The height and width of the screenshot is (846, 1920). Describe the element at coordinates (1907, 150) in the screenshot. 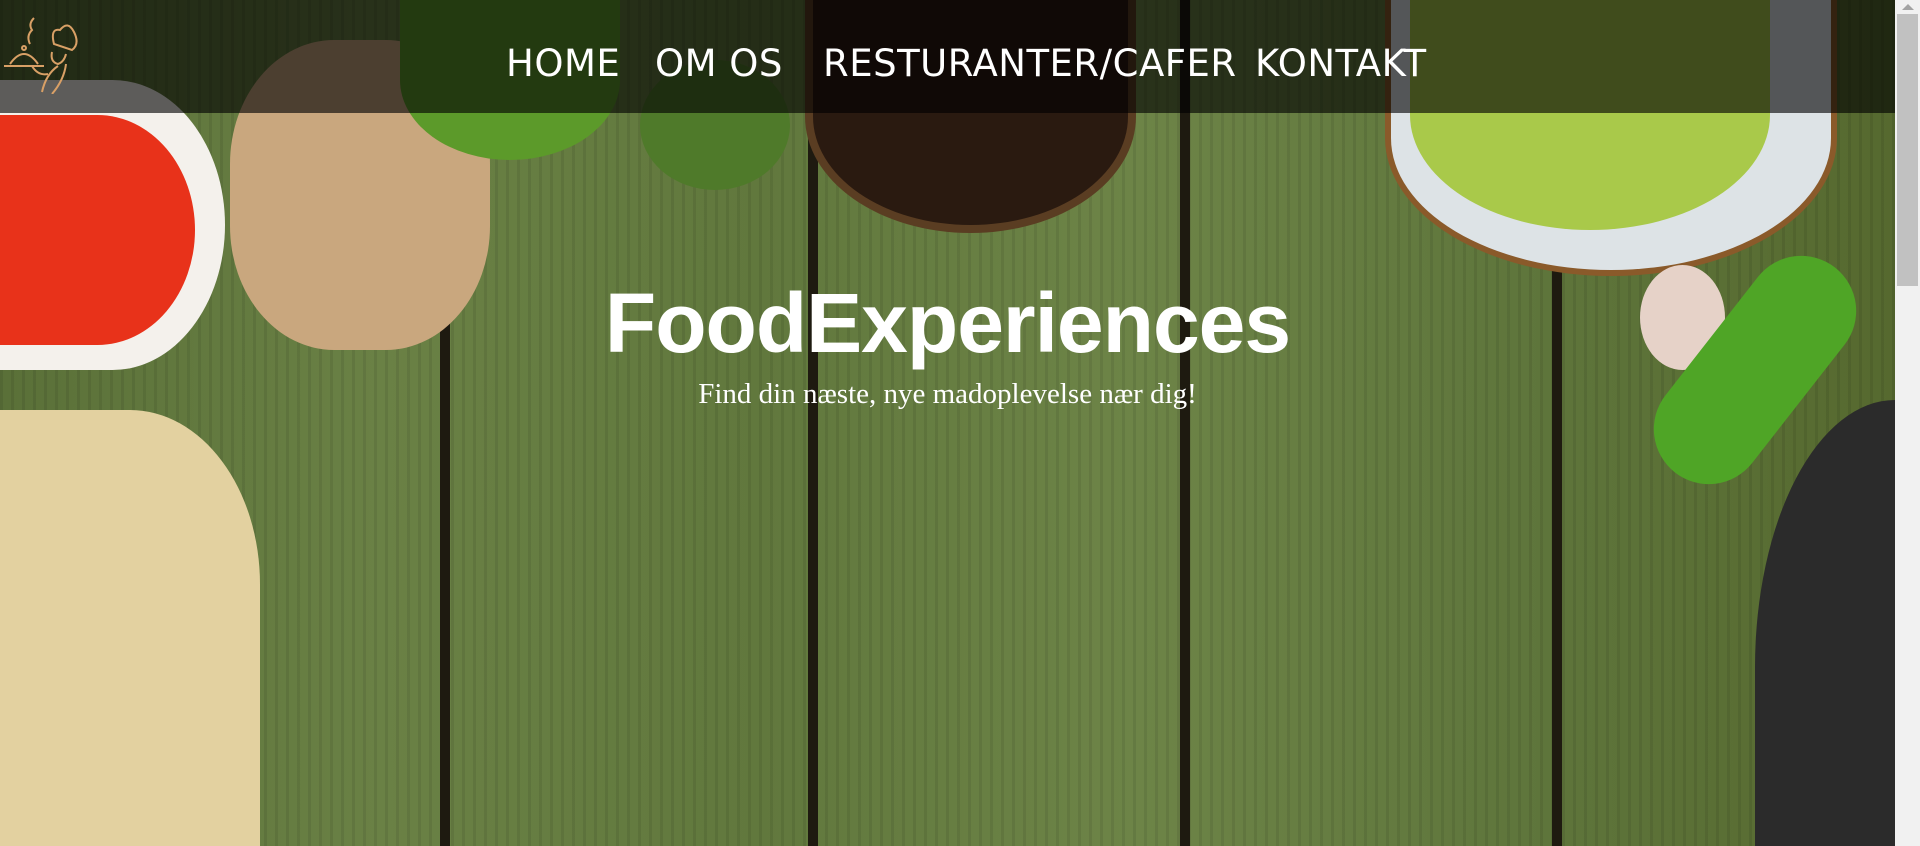

I see `scrollbar-thumb` at that location.